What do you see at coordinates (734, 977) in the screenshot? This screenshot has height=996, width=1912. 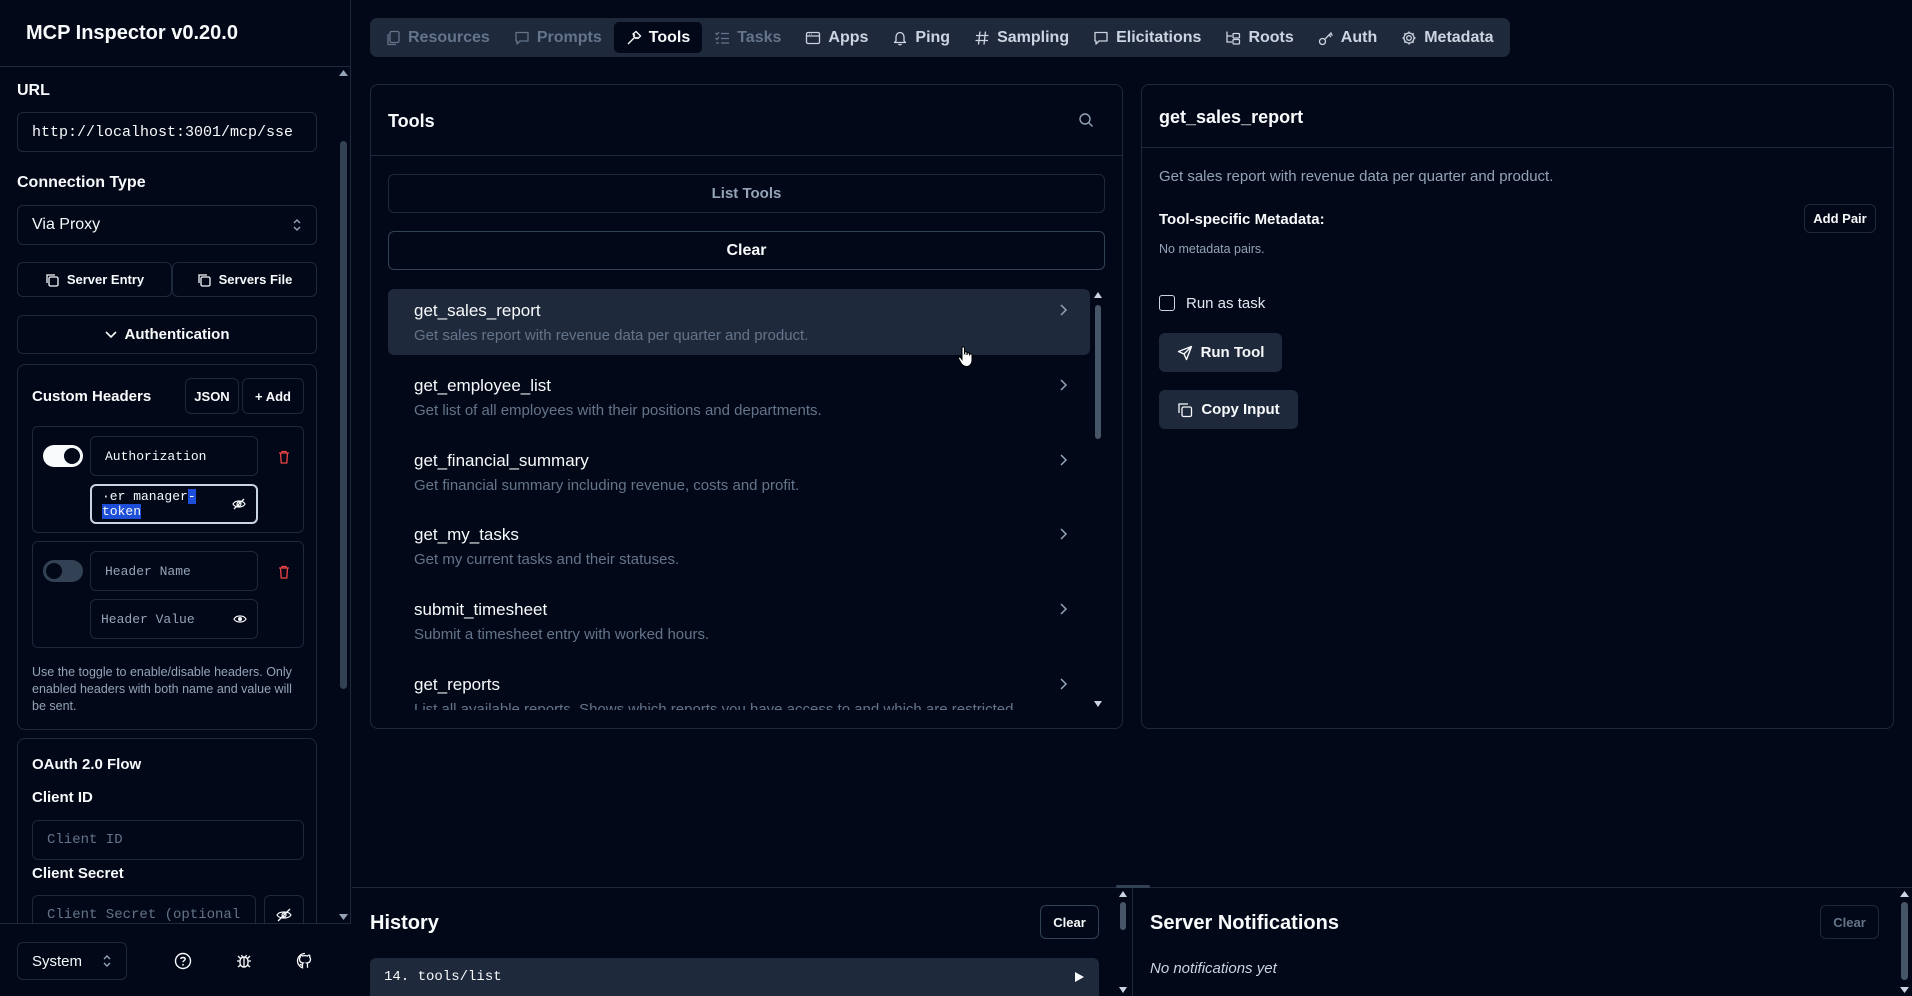 I see `history-entry: 14. tools/list` at bounding box center [734, 977].